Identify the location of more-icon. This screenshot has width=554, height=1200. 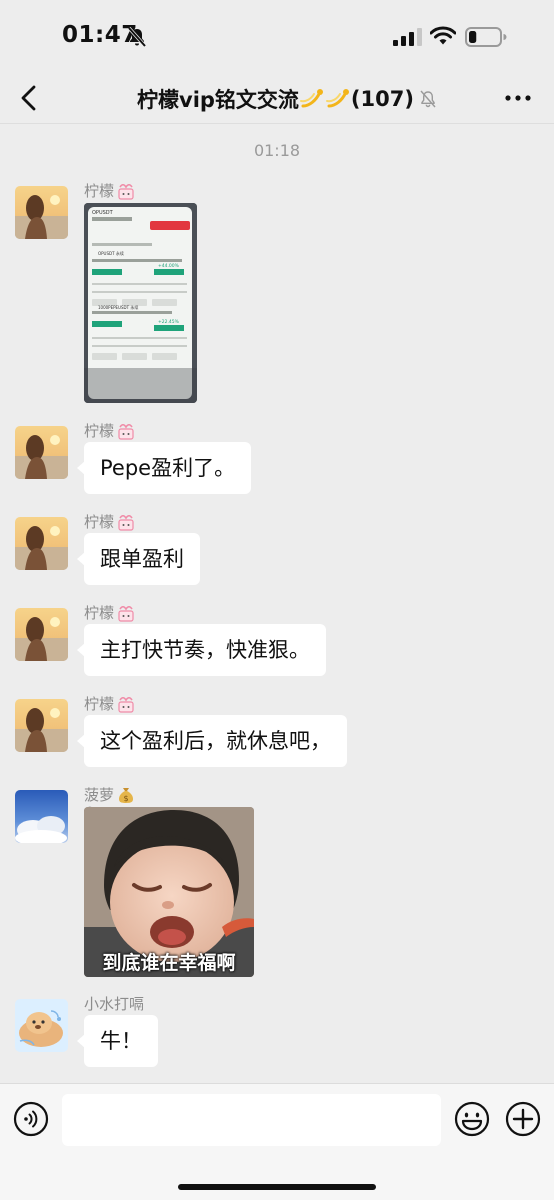
(518, 98).